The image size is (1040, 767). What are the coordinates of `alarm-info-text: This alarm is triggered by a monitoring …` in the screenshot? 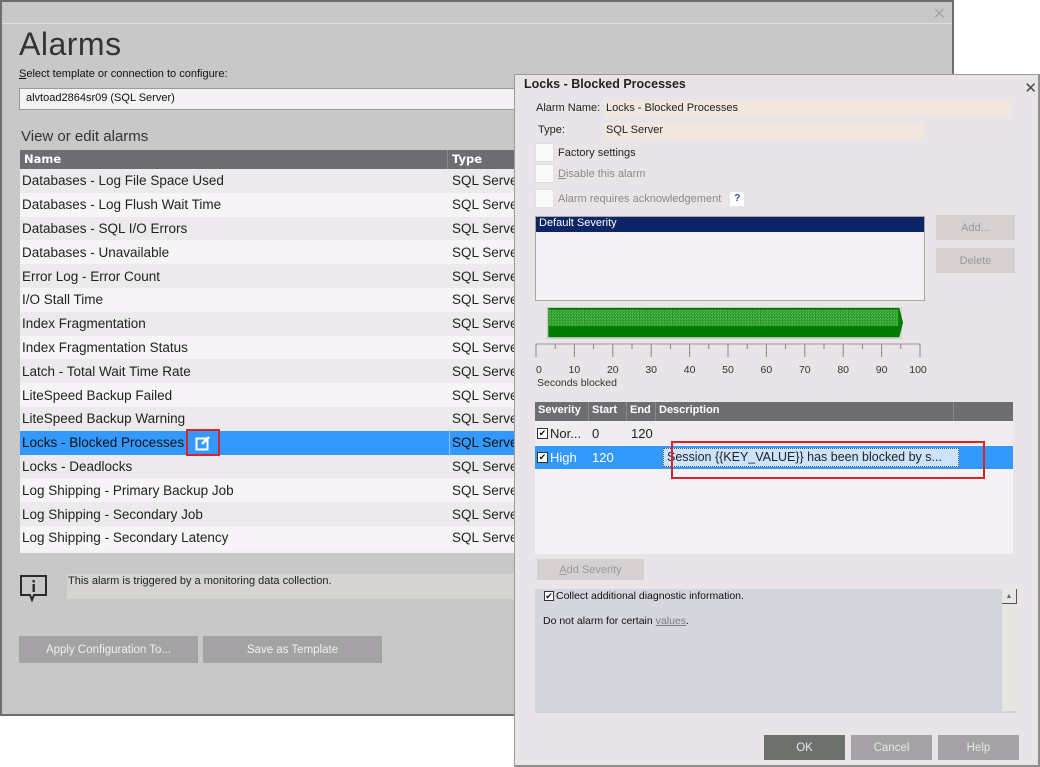 It's located at (297, 586).